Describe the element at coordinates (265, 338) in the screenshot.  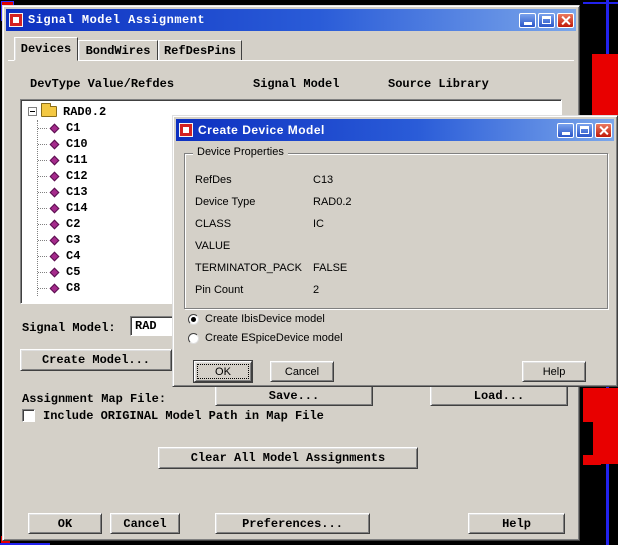
I see `radio-espice-device: Create ESpiceDevice model` at that location.